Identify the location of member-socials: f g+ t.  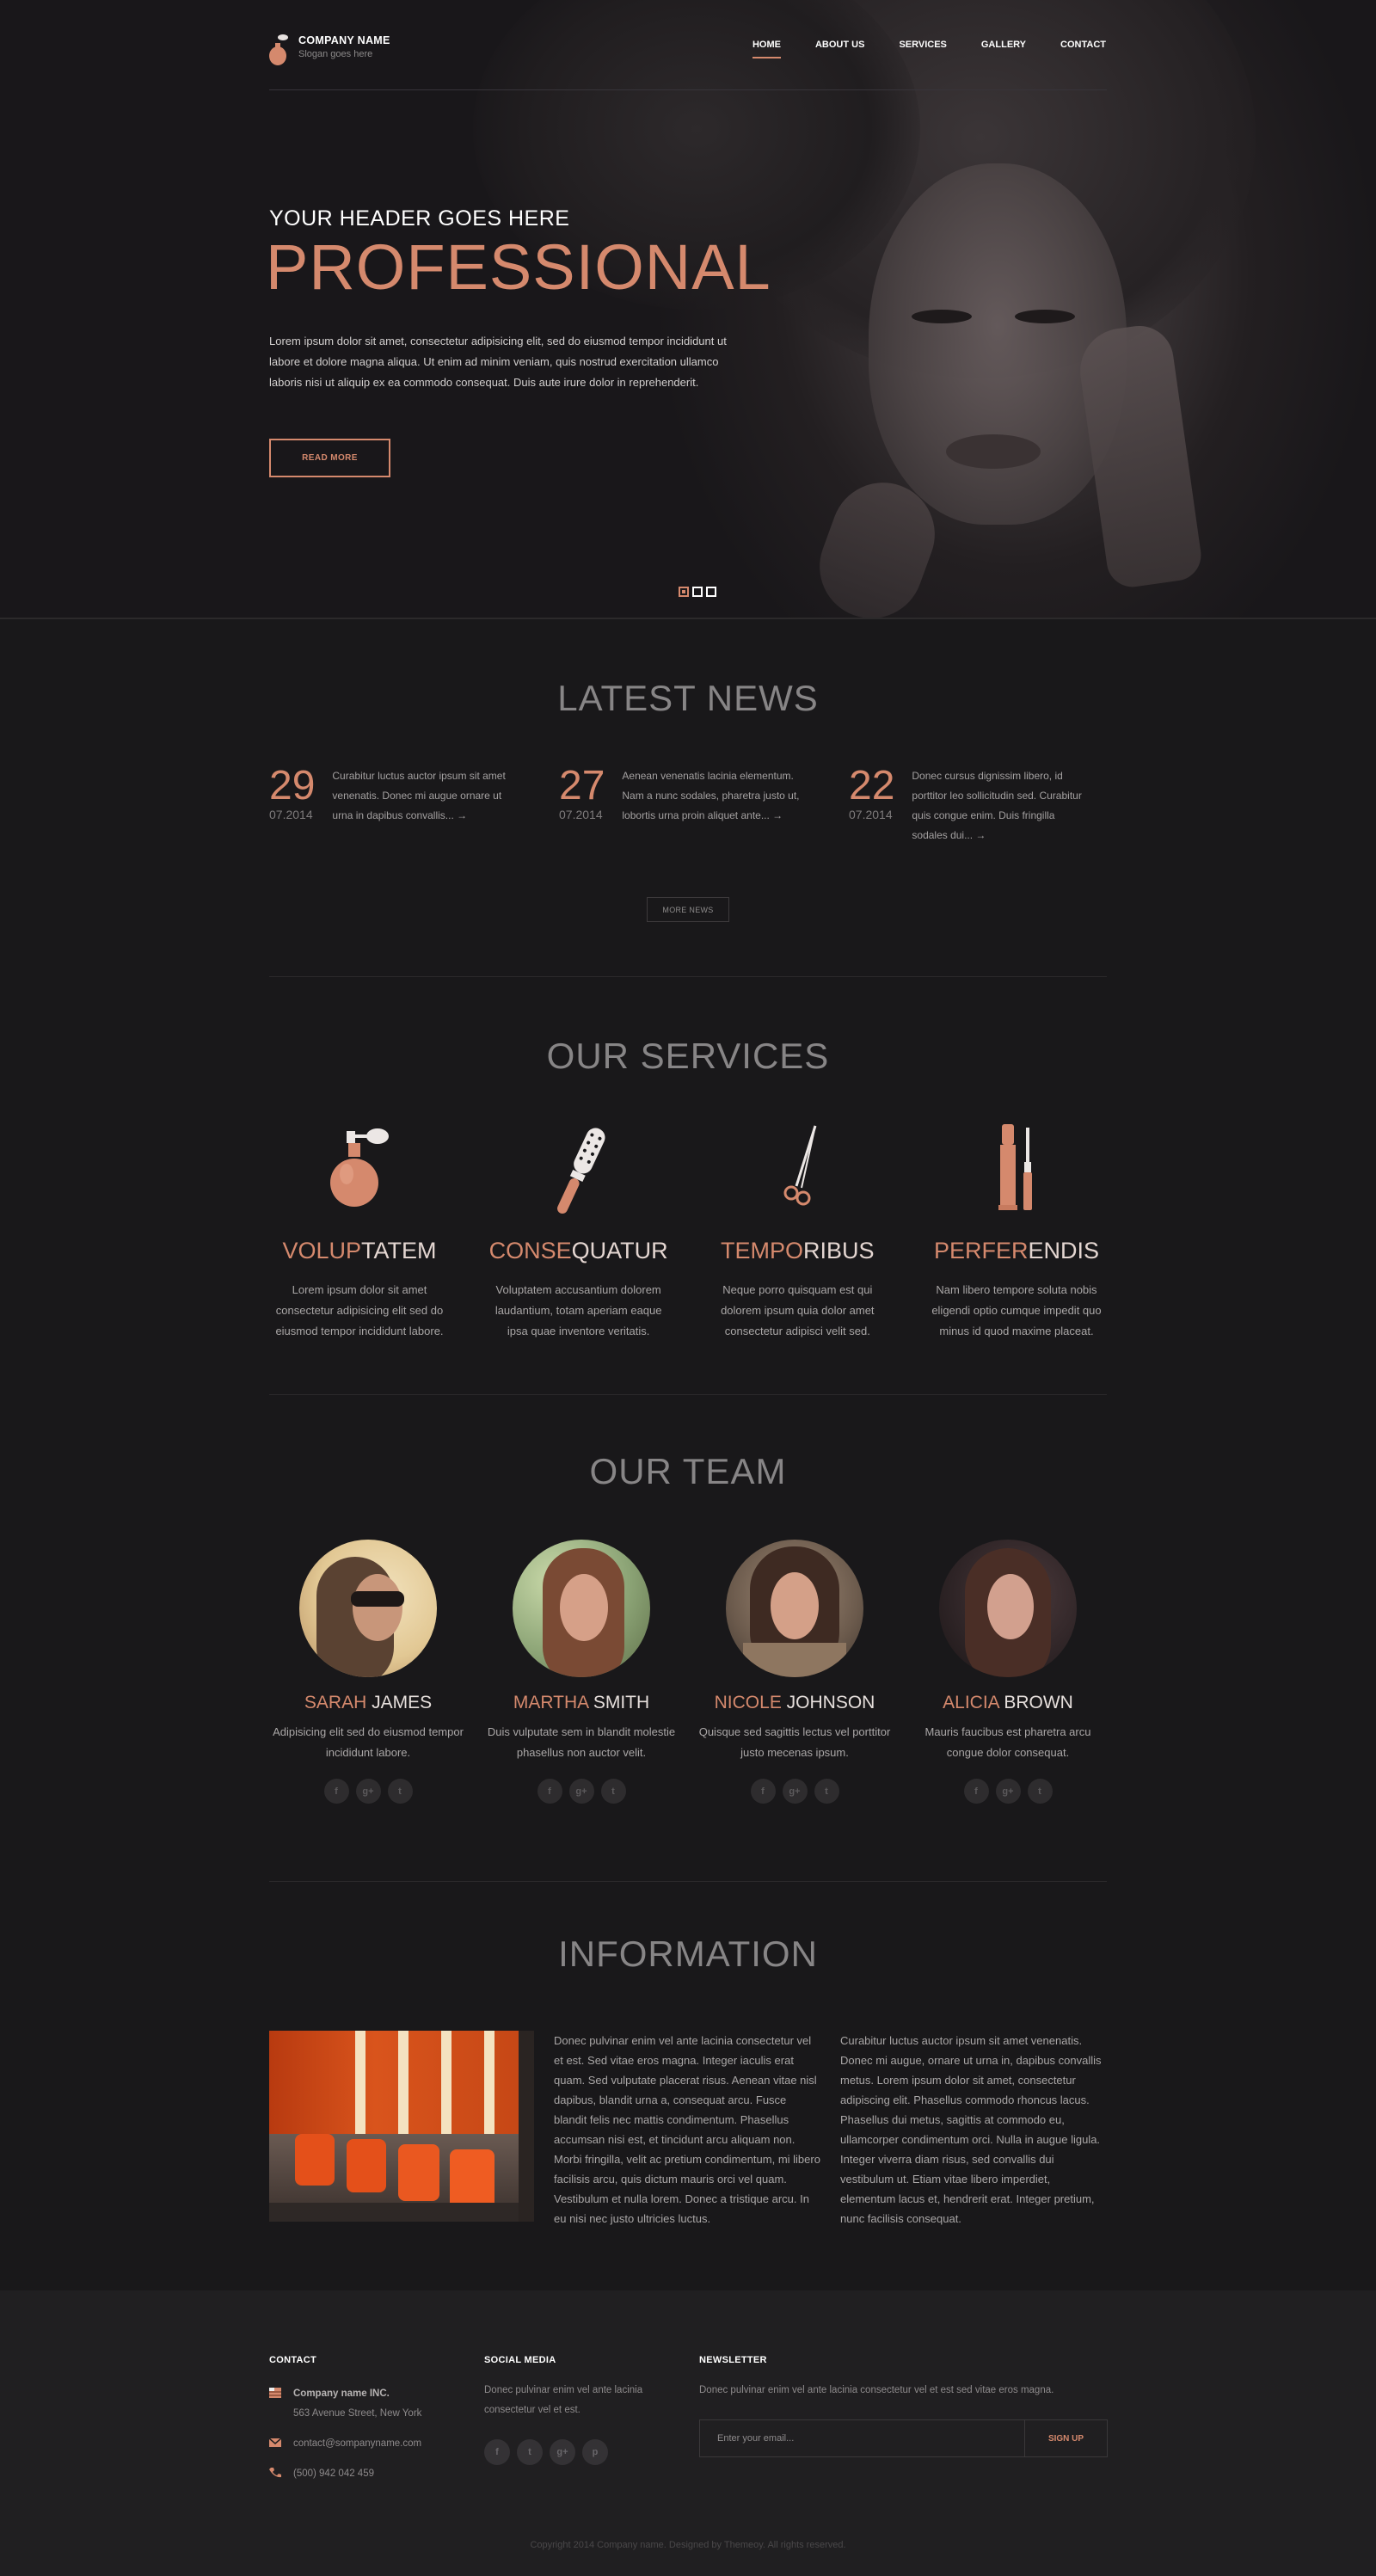
(368, 1791).